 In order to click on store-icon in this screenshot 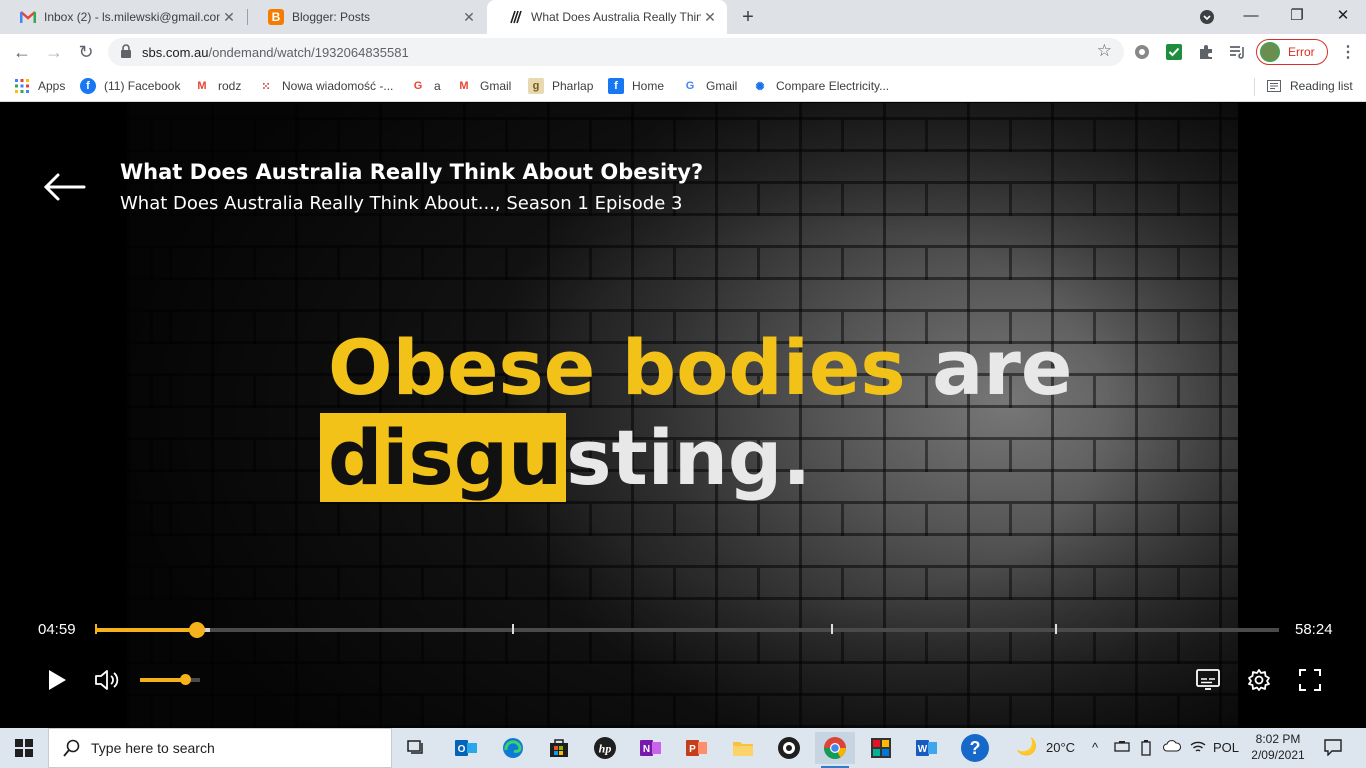, I will do `click(559, 748)`.